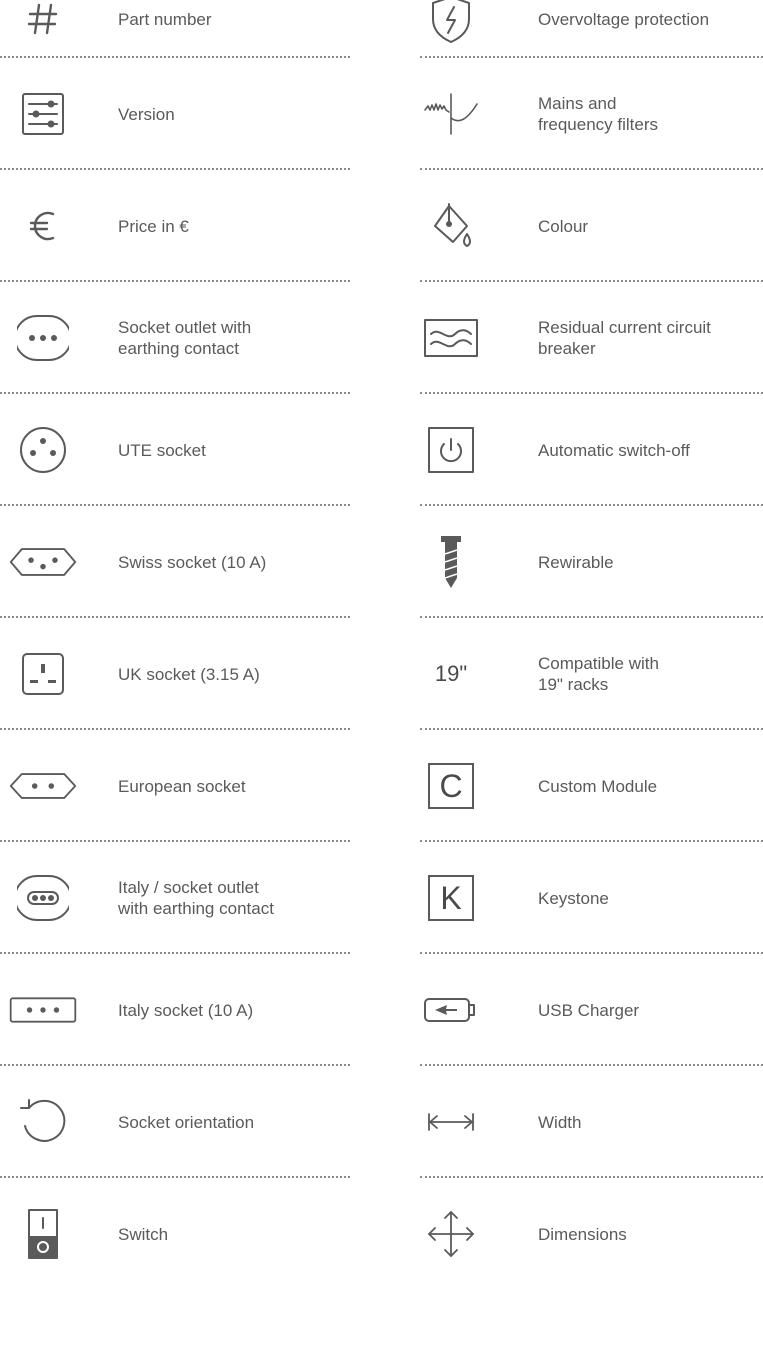 The width and height of the screenshot is (763, 1355). Describe the element at coordinates (563, 226) in the screenshot. I see `legend-label: Colour` at that location.